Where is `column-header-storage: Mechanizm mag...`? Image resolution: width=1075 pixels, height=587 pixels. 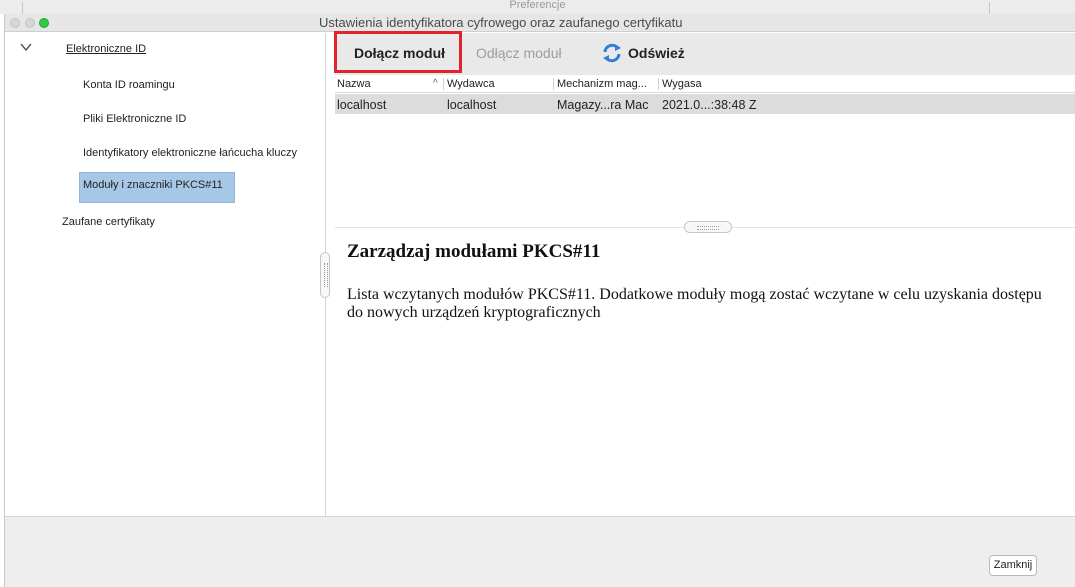 column-header-storage: Mechanizm mag... is located at coordinates (602, 84).